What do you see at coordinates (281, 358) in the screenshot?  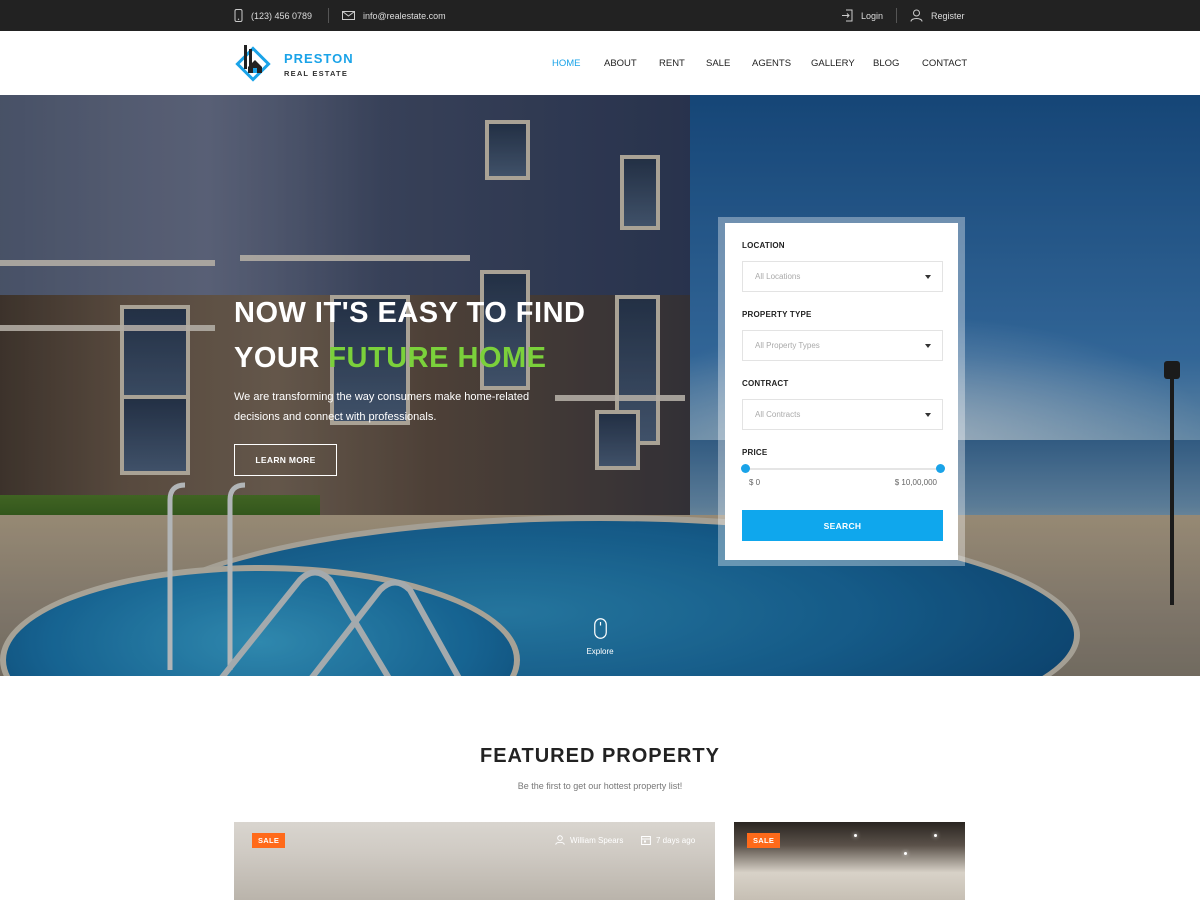 I see `hero-heading-prefix: YOUR` at bounding box center [281, 358].